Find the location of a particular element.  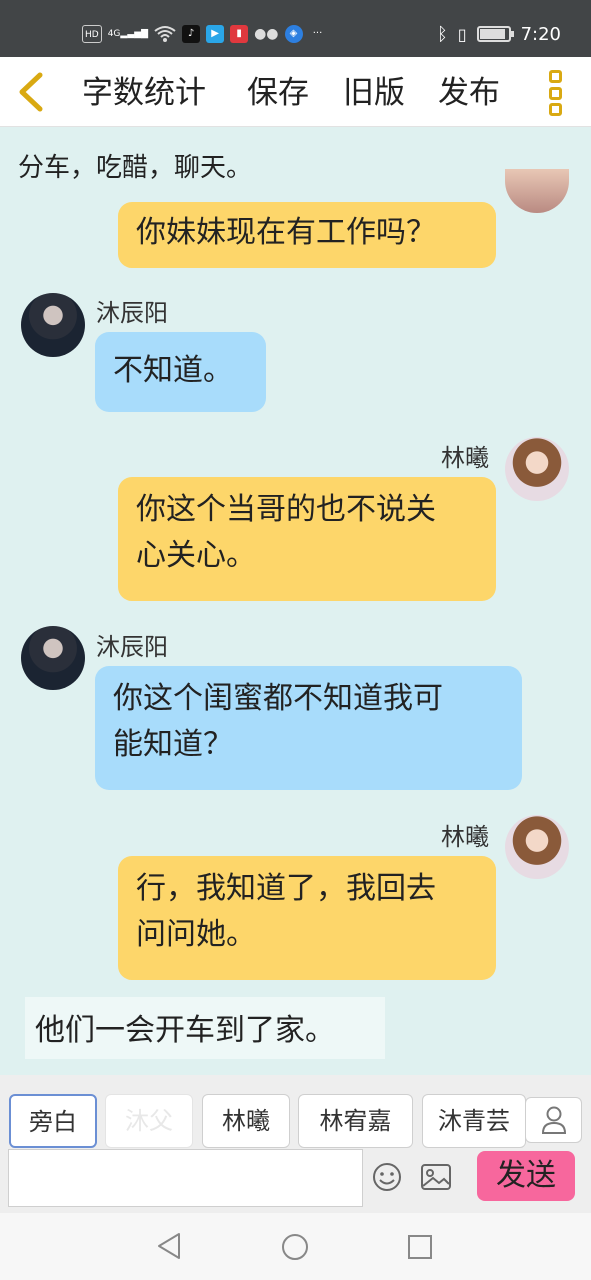

message-bubble: 不知道。 is located at coordinates (180, 372).